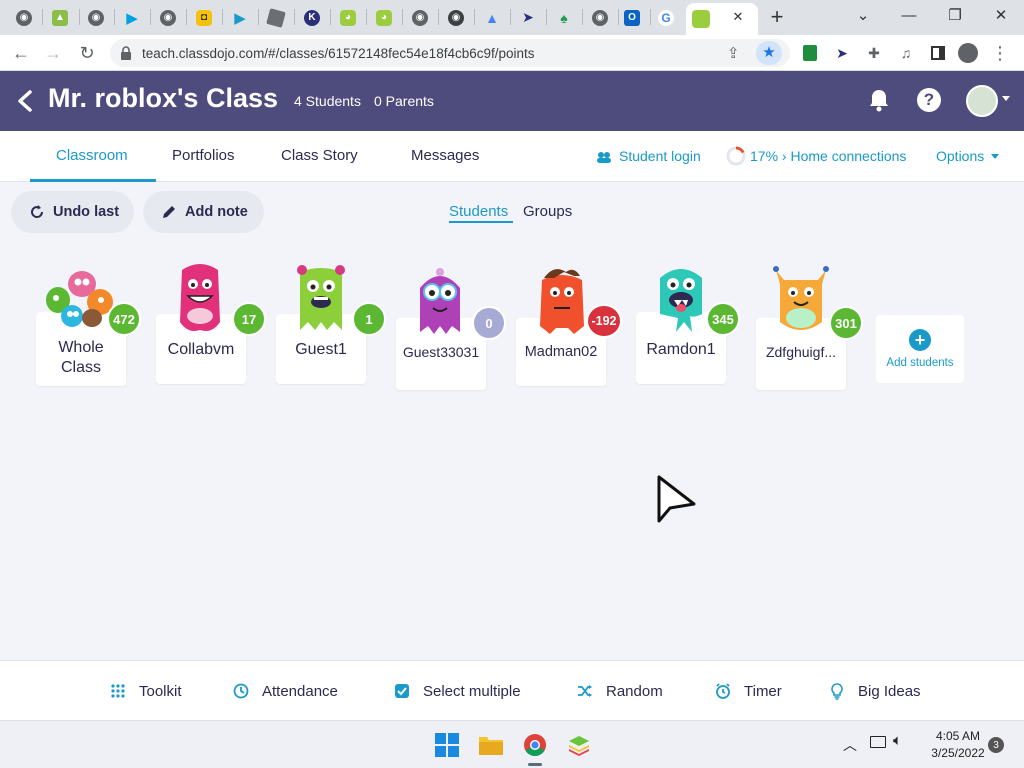  Describe the element at coordinates (810, 53) in the screenshot. I see `sheets-extension-icon` at that location.